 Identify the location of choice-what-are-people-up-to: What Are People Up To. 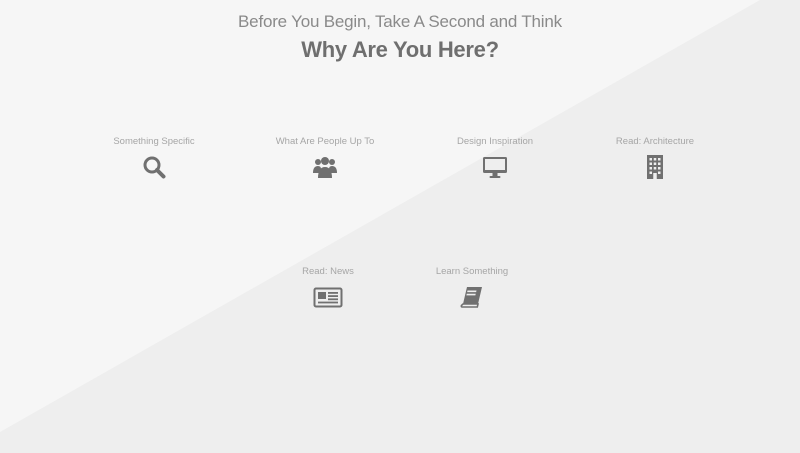
(325, 158).